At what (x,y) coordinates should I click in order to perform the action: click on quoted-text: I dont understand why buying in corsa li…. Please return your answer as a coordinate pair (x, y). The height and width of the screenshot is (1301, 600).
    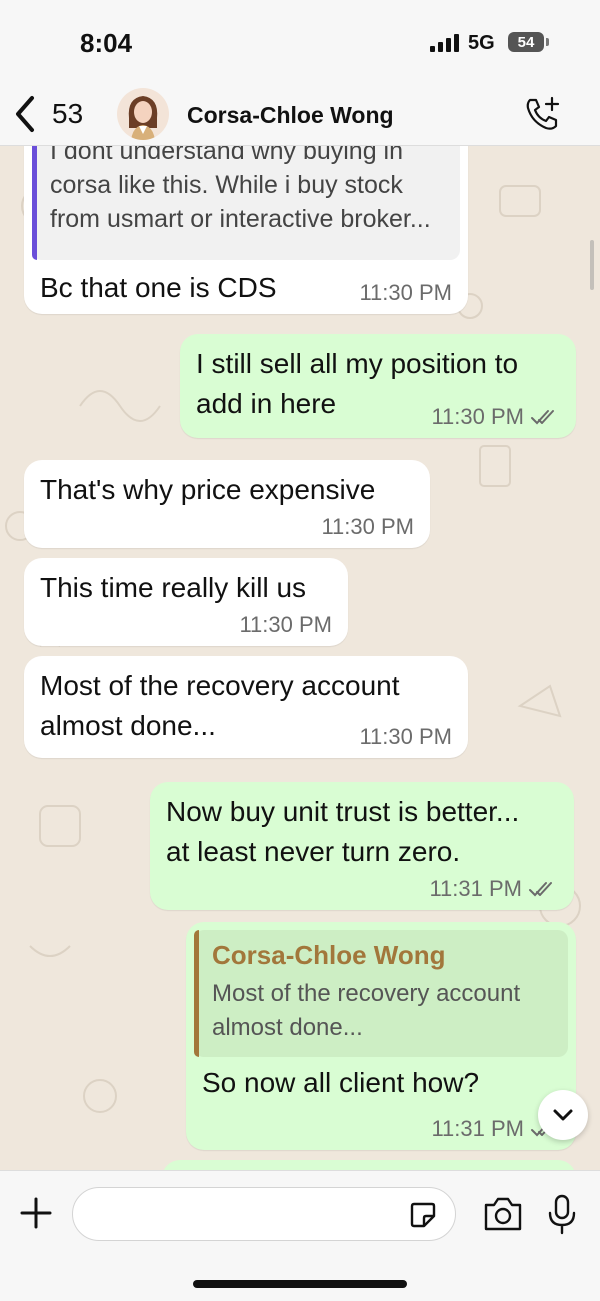
    Looking at the image, I should click on (248, 191).